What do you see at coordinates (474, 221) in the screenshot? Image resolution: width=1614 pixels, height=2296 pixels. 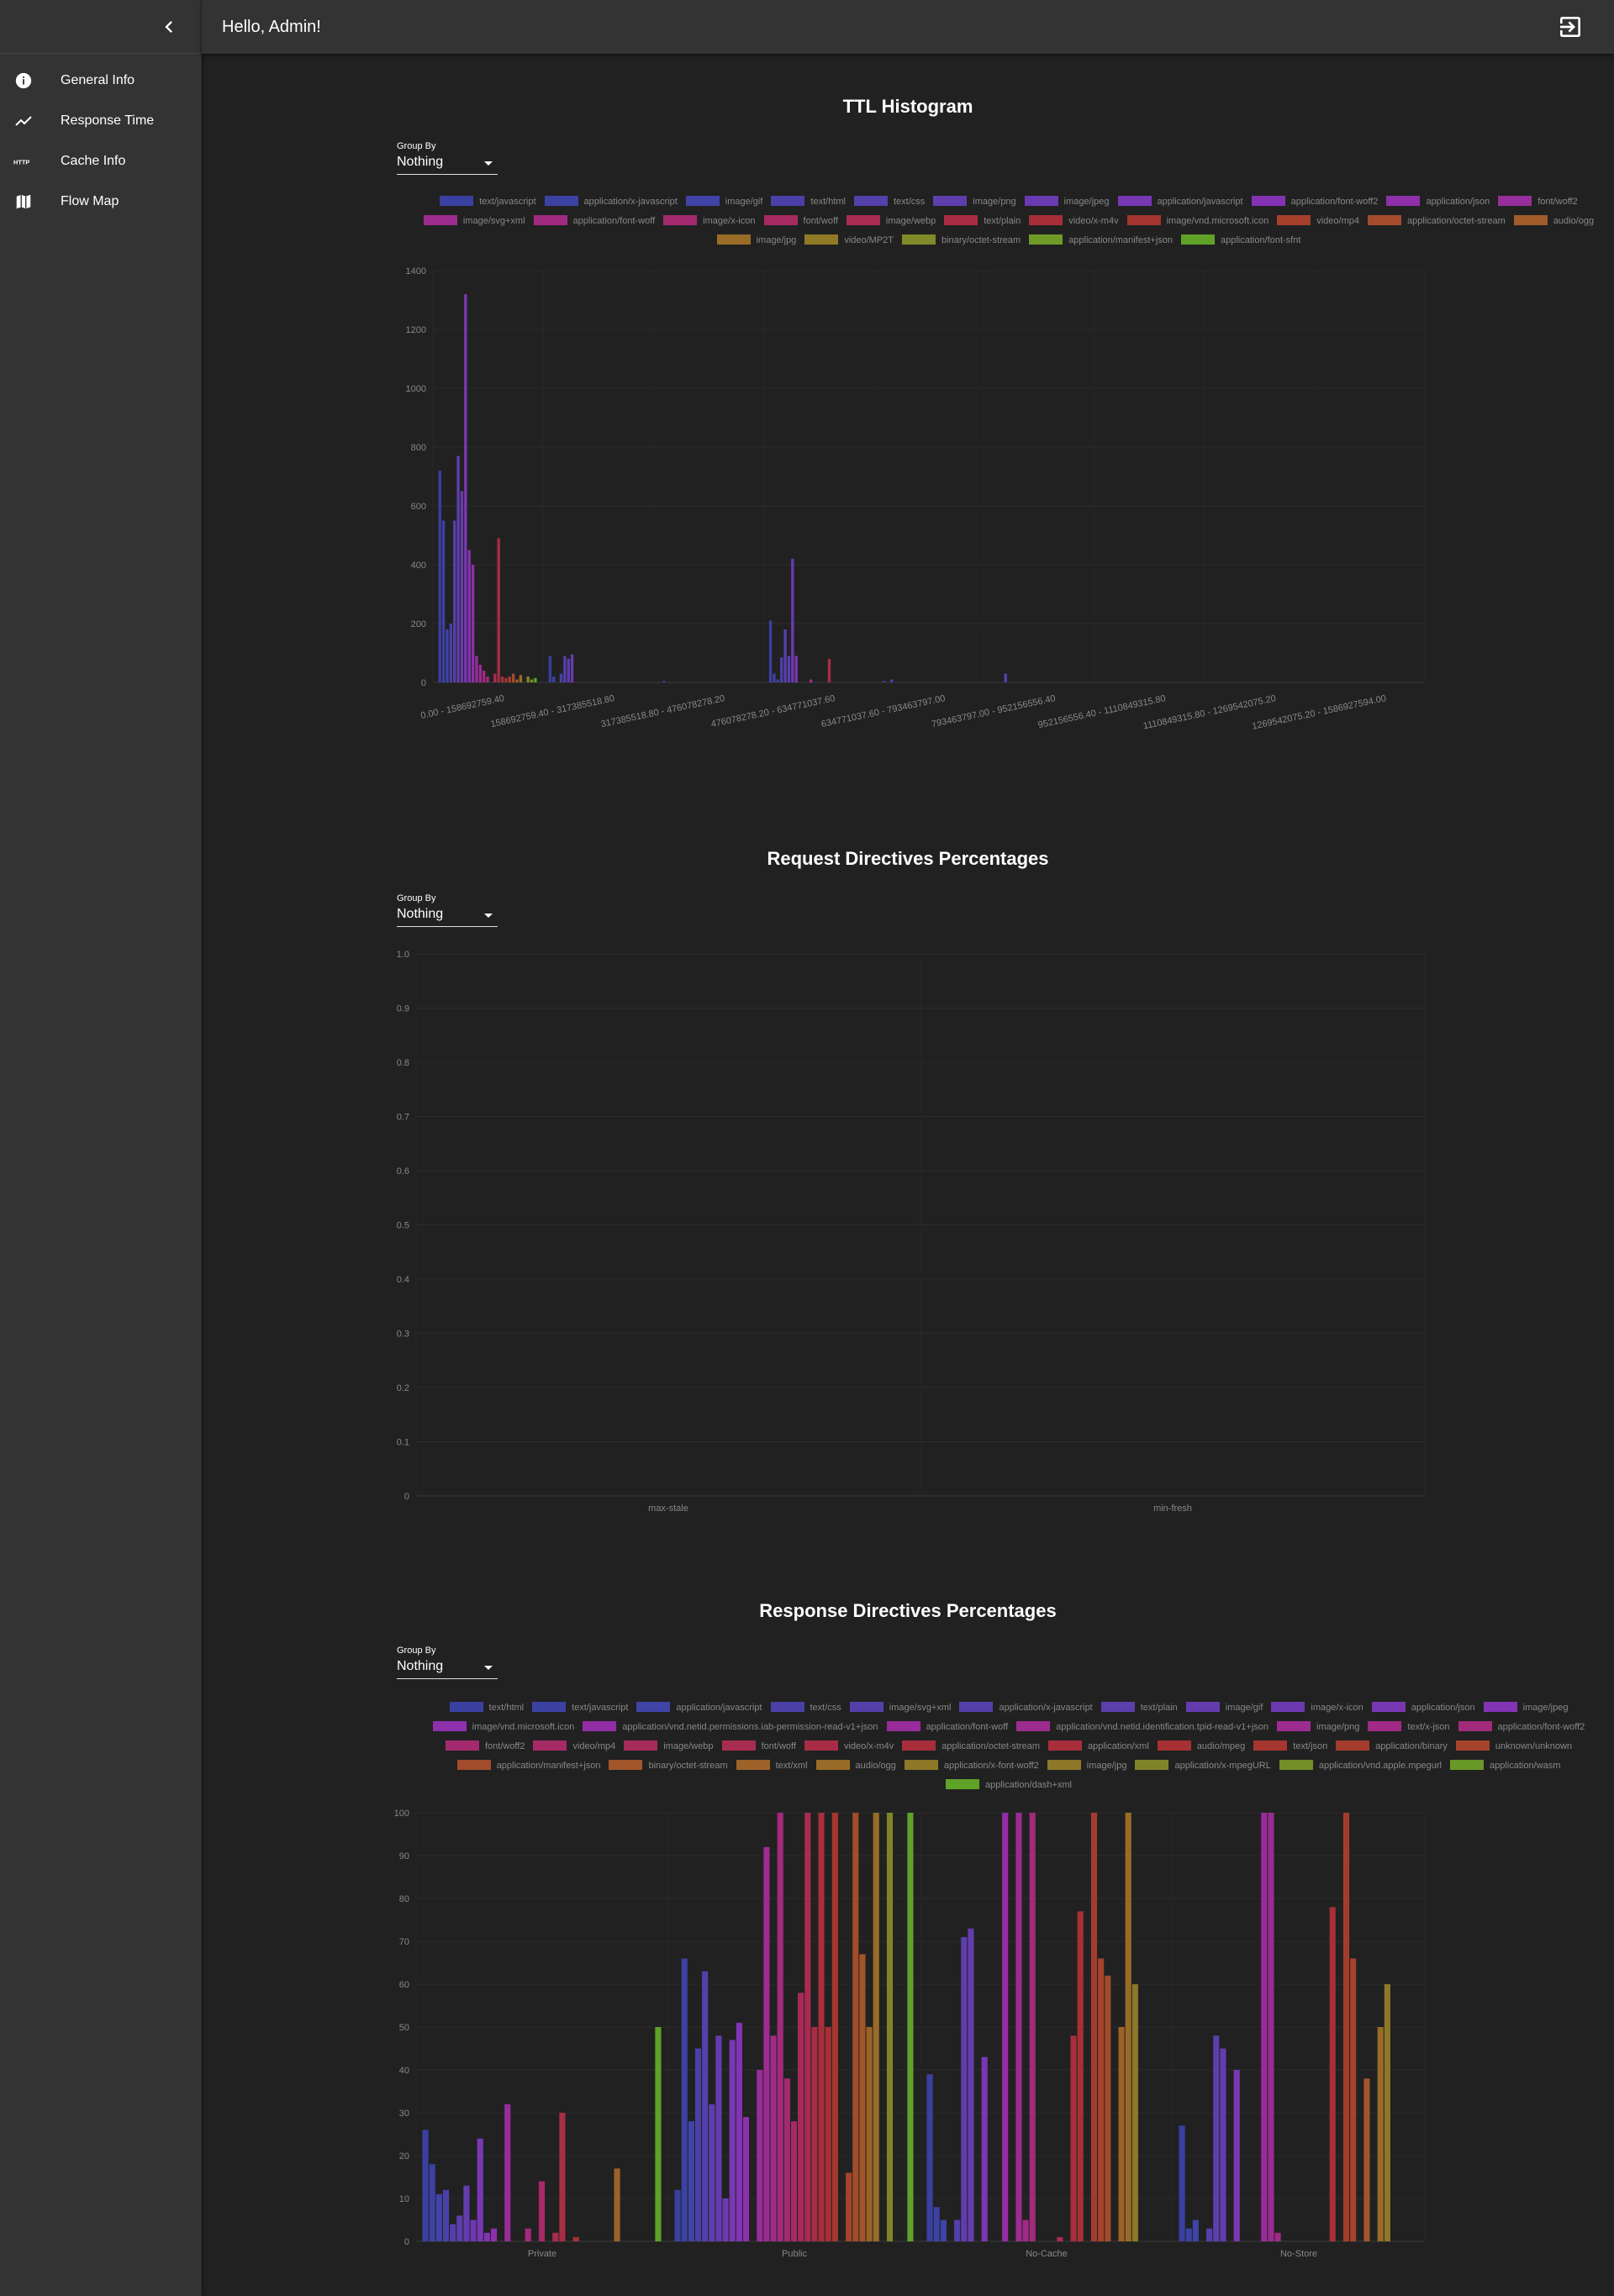 I see `legend-item: image/svg+xml` at bounding box center [474, 221].